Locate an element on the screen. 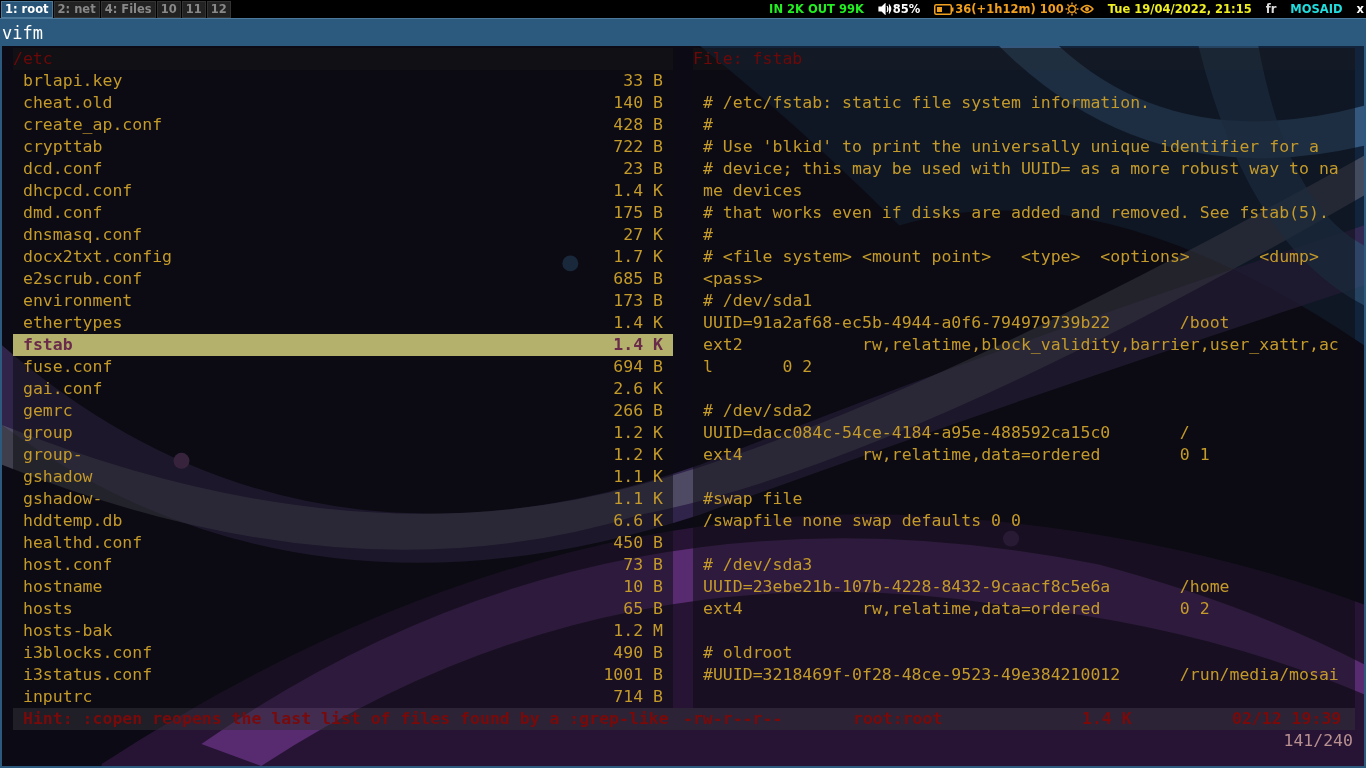 This screenshot has width=1366, height=768. file-row: hddtemp.db 6.6 K is located at coordinates (343, 521).